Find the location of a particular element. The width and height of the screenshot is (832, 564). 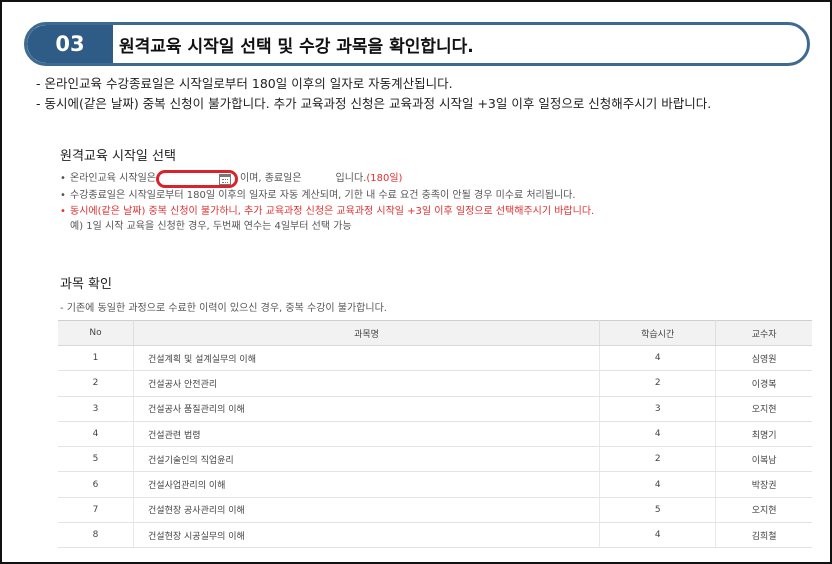

start-date-prefix: 온라인교육 시작일은 is located at coordinates (113, 179).